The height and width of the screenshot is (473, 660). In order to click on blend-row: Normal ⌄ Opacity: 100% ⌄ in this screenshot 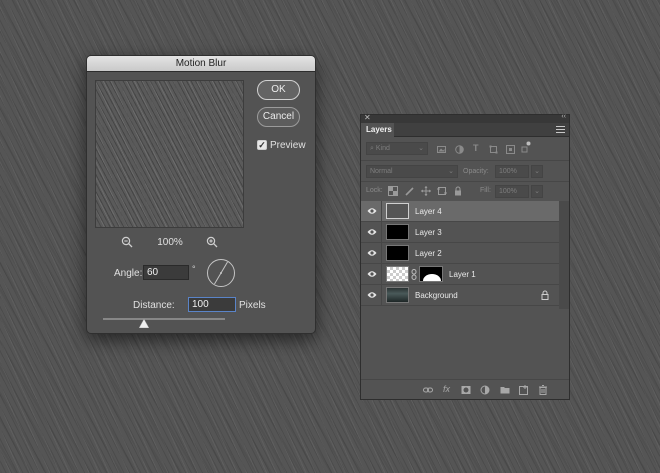, I will do `click(465, 171)`.